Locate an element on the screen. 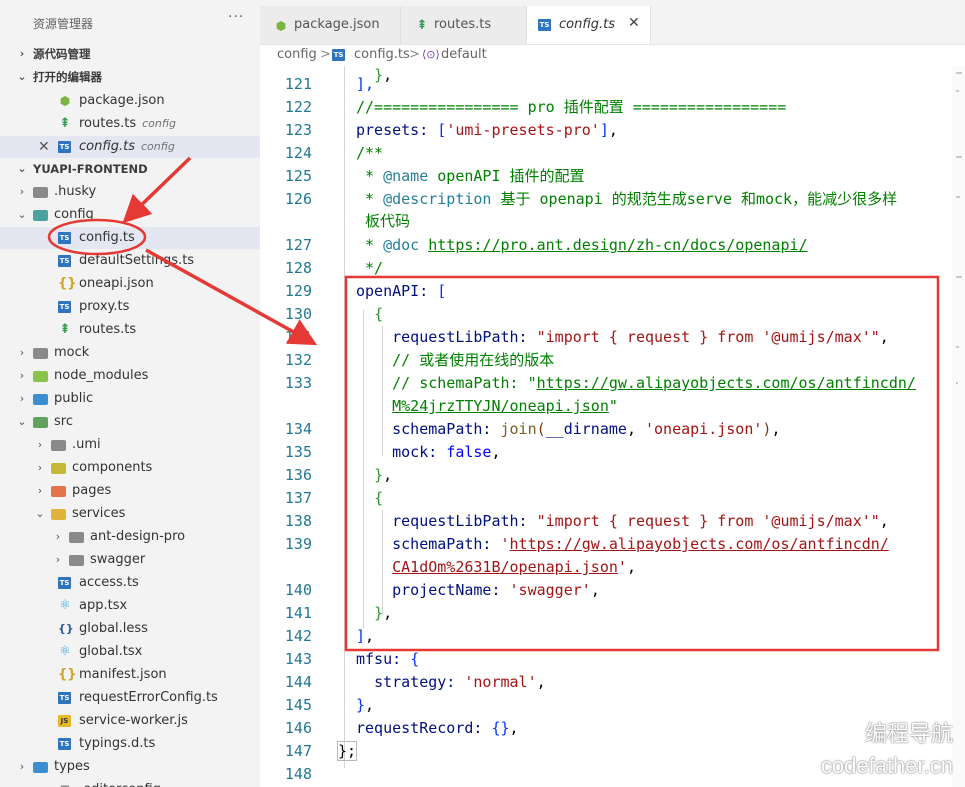  breadcrumb-folder: config is located at coordinates (297, 54).